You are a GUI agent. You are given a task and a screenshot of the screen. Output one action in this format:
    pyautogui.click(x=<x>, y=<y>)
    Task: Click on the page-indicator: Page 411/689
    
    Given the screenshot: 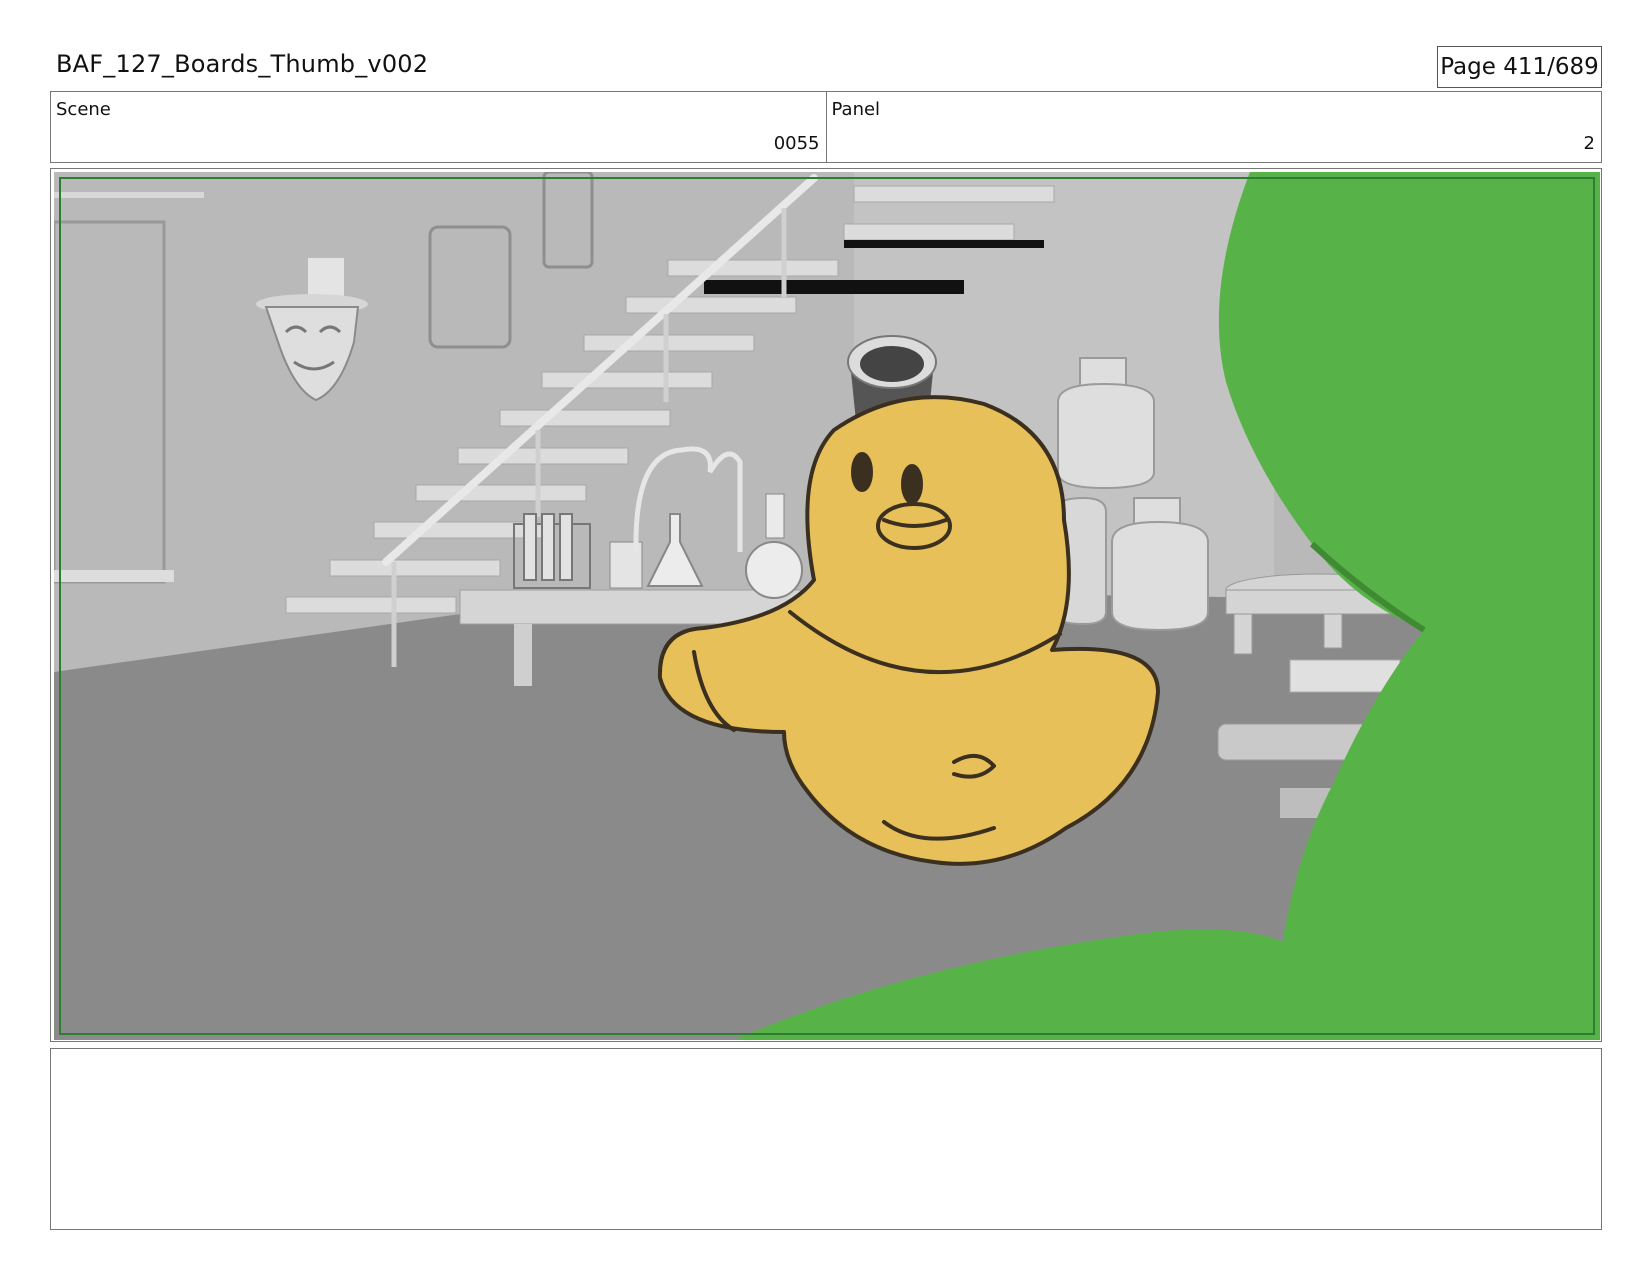 What is the action you would take?
    pyautogui.click(x=1519, y=67)
    